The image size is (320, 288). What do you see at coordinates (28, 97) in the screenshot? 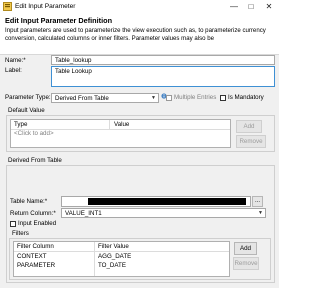
I see `parameter-type-label: Parameter Type:` at bounding box center [28, 97].